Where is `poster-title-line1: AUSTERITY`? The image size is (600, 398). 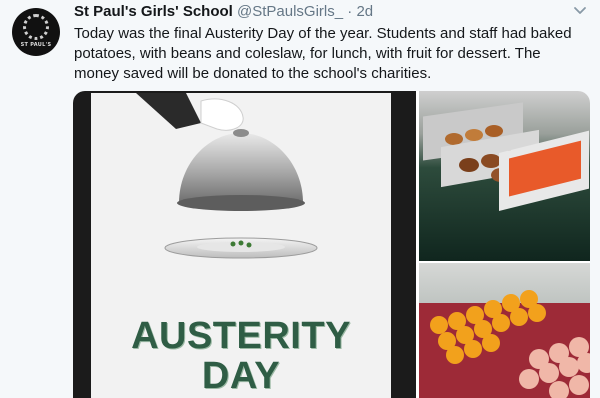 poster-title-line1: AUSTERITY is located at coordinates (241, 336).